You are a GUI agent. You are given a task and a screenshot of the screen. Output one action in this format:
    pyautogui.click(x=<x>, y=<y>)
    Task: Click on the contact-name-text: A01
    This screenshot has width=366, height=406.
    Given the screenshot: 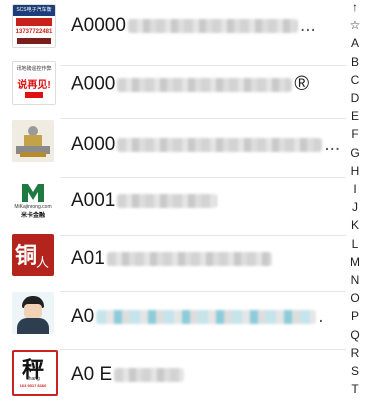 What is the action you would take?
    pyautogui.click(x=88, y=258)
    